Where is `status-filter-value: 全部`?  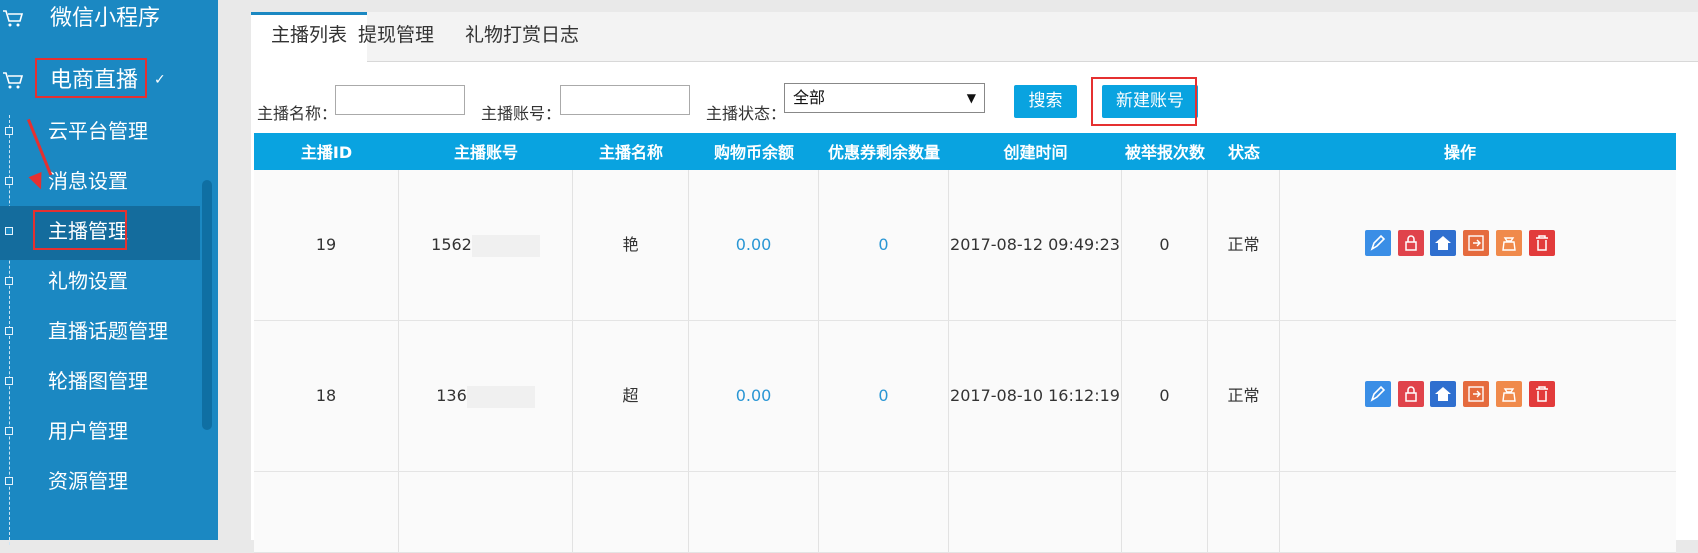
status-filter-value: 全部 is located at coordinates (809, 97).